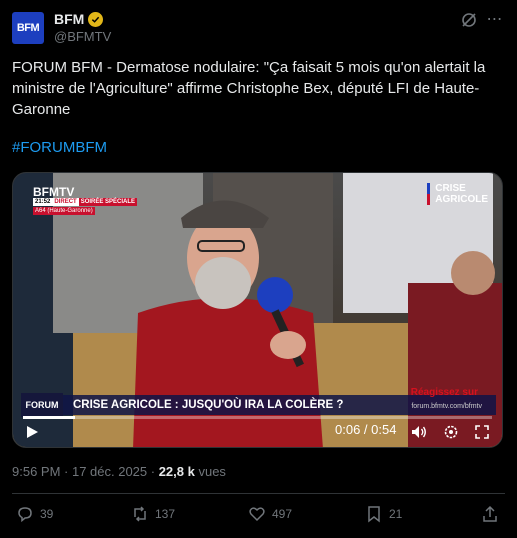  What do you see at coordinates (419, 432) in the screenshot?
I see `volume-icon` at bounding box center [419, 432].